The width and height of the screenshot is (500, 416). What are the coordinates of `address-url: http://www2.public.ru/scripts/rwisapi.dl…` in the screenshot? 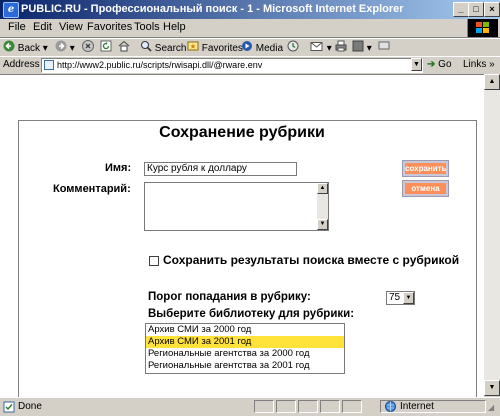 It's located at (160, 65).